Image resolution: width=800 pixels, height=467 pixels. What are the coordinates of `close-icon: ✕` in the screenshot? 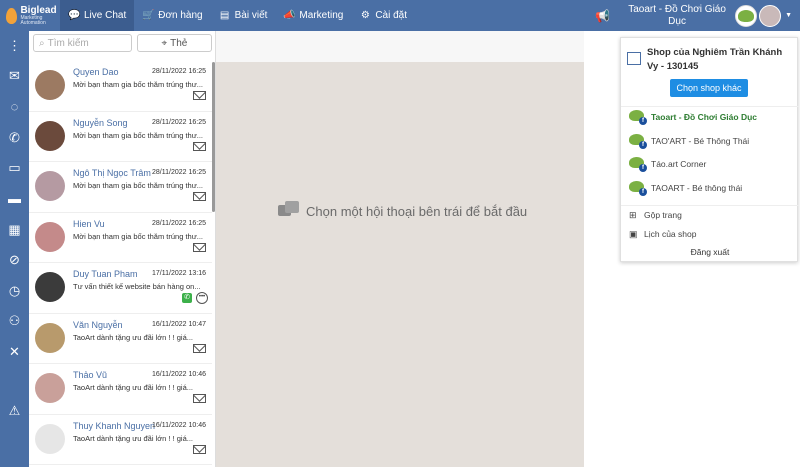 It's located at (14, 352).